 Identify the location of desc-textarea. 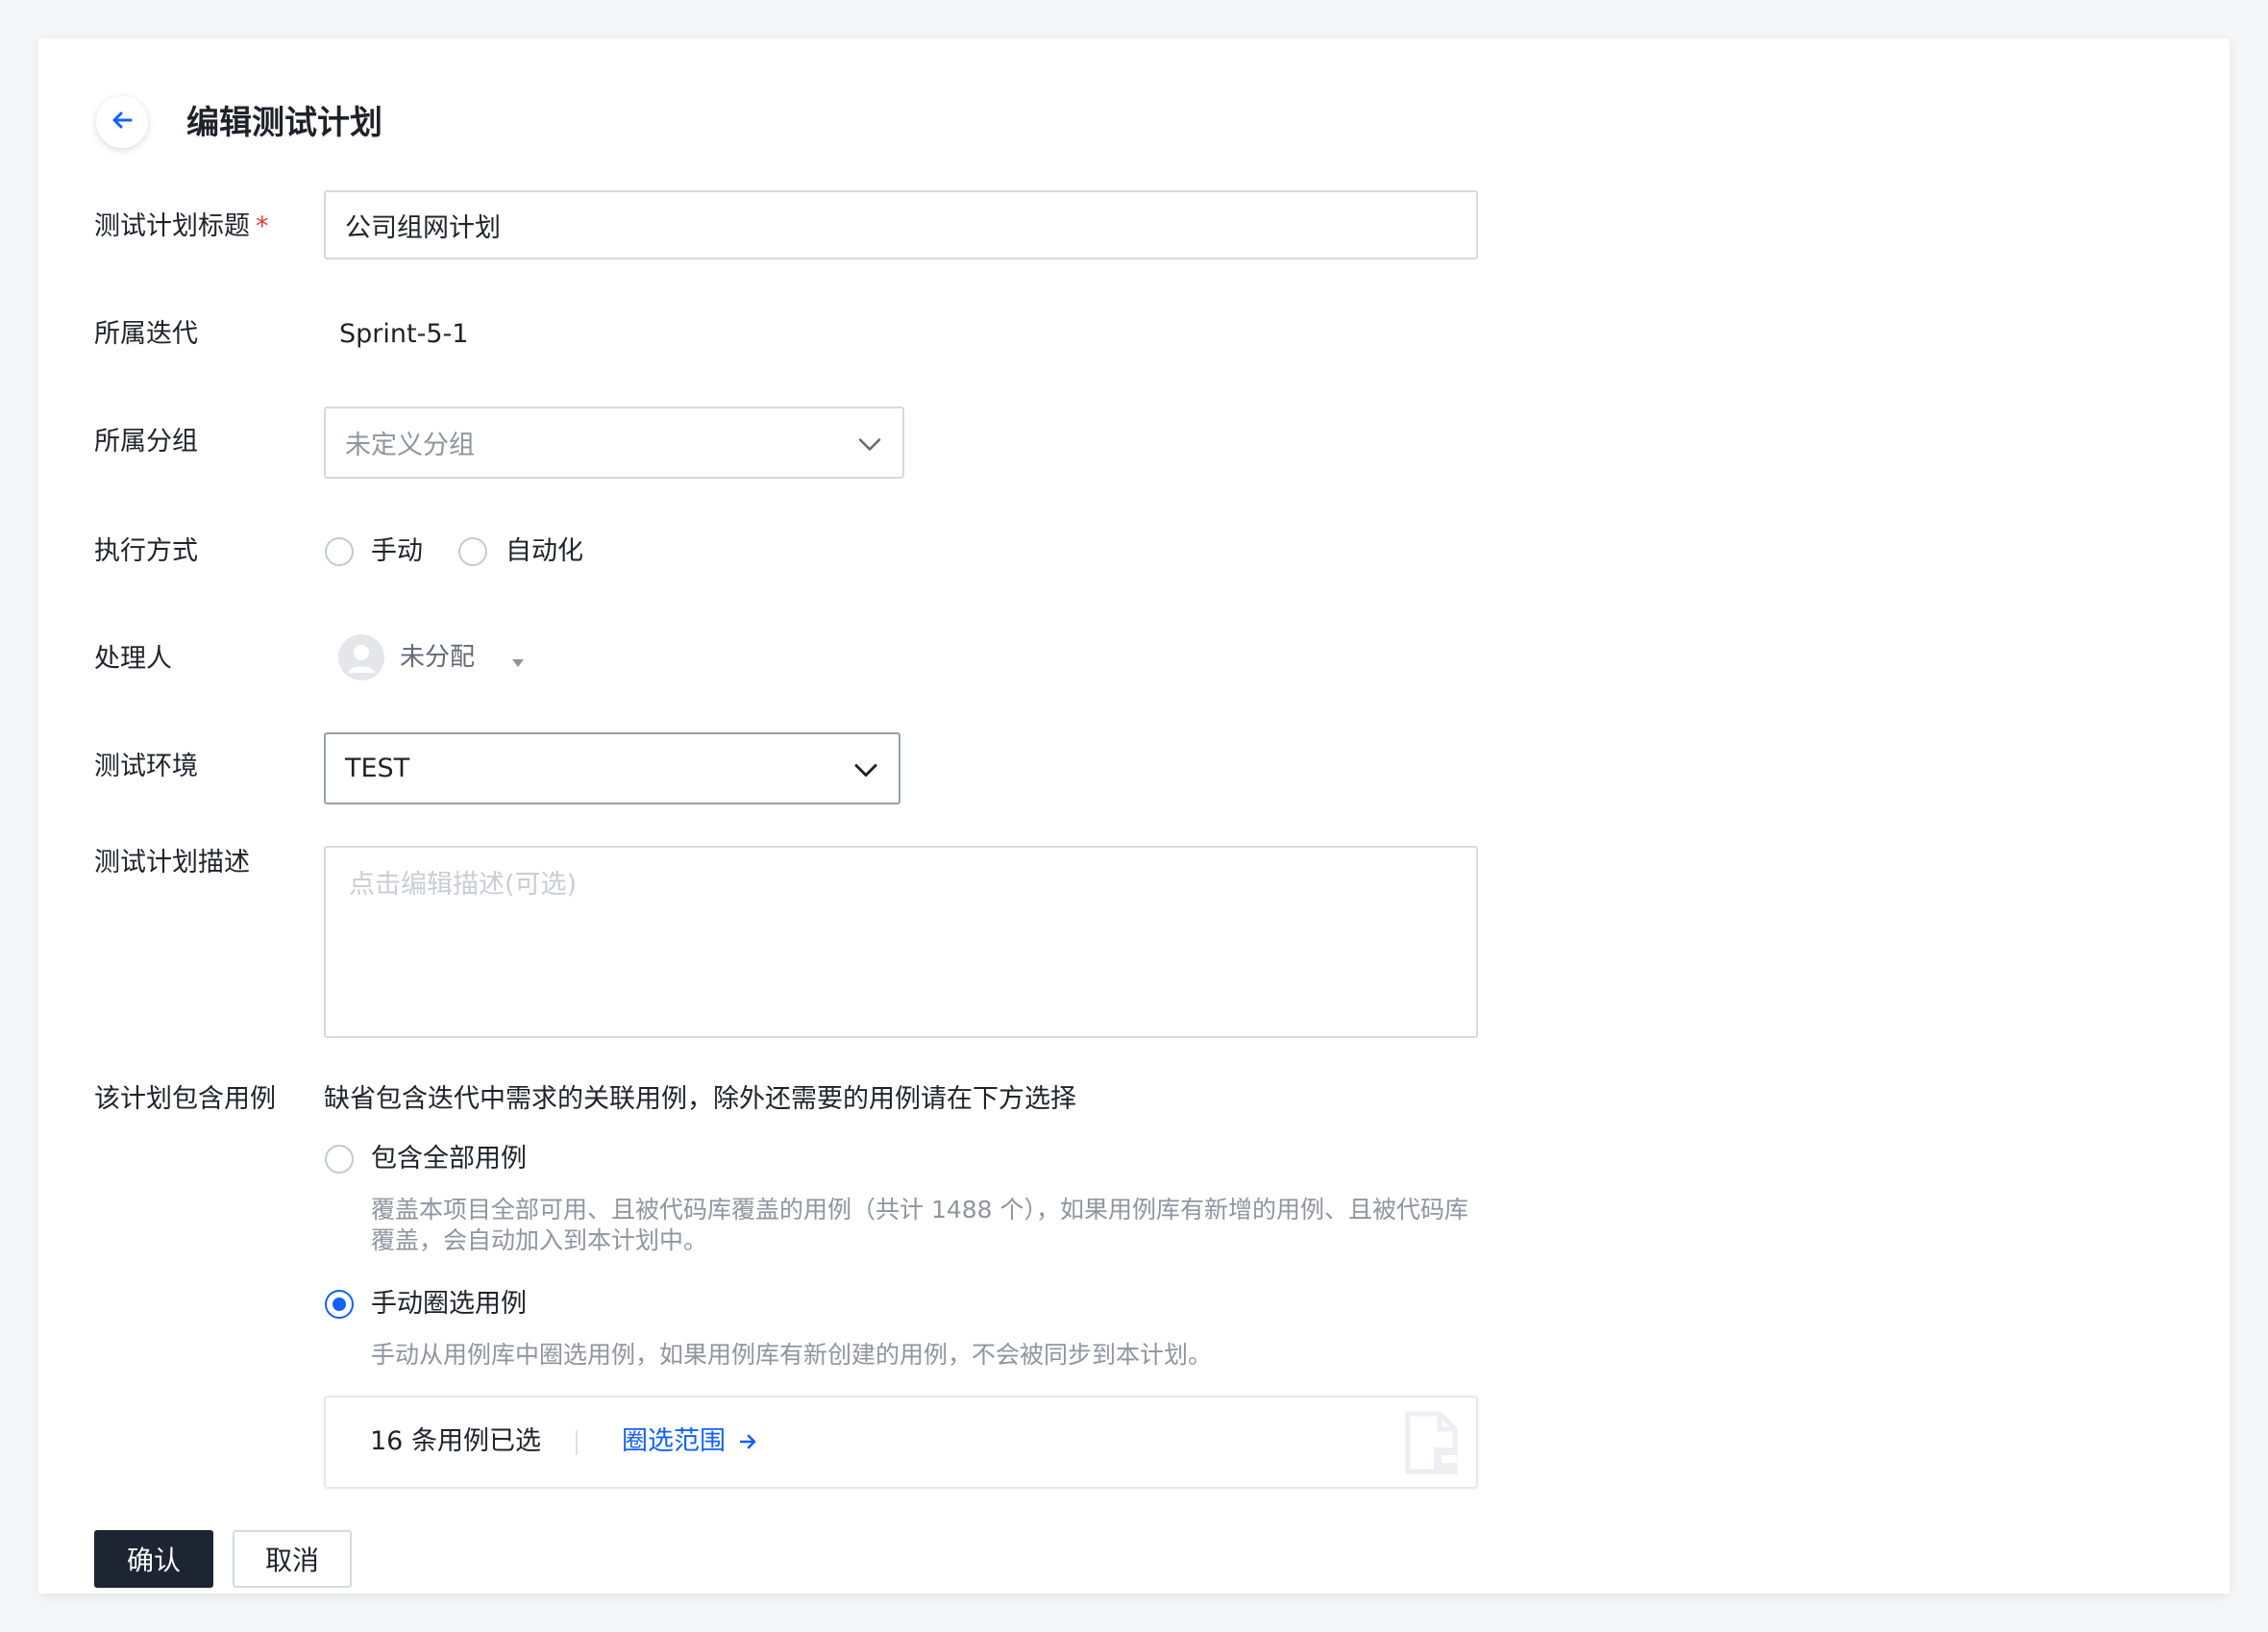
(901, 942).